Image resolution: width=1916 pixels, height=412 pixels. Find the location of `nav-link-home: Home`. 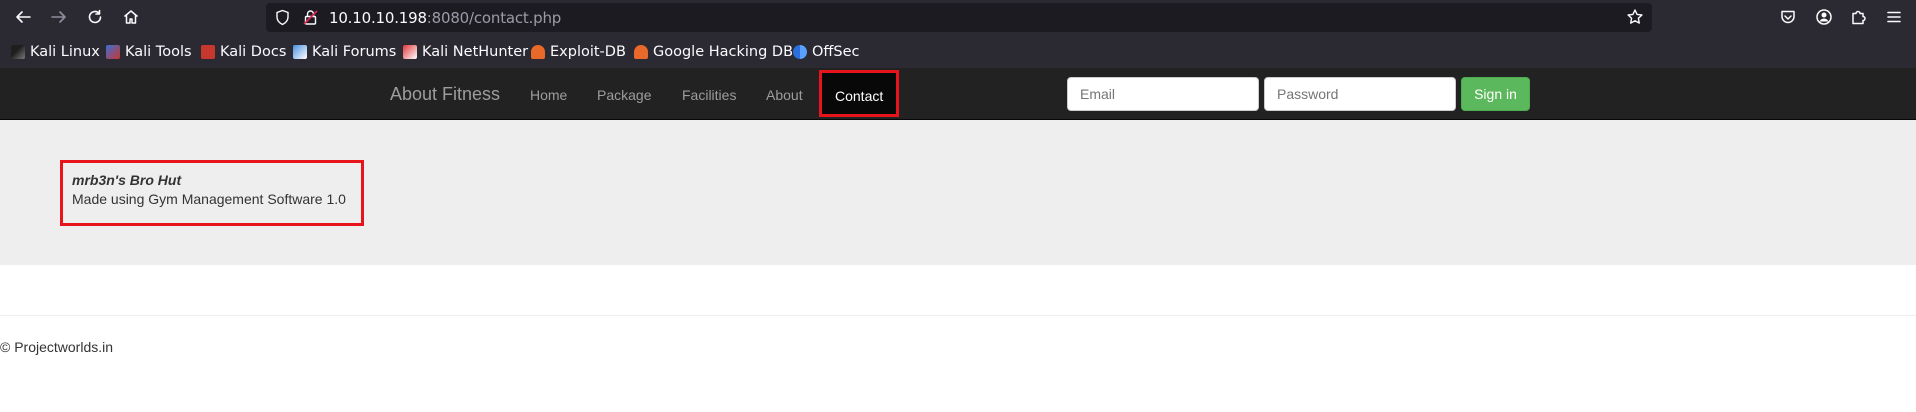

nav-link-home: Home is located at coordinates (548, 95).